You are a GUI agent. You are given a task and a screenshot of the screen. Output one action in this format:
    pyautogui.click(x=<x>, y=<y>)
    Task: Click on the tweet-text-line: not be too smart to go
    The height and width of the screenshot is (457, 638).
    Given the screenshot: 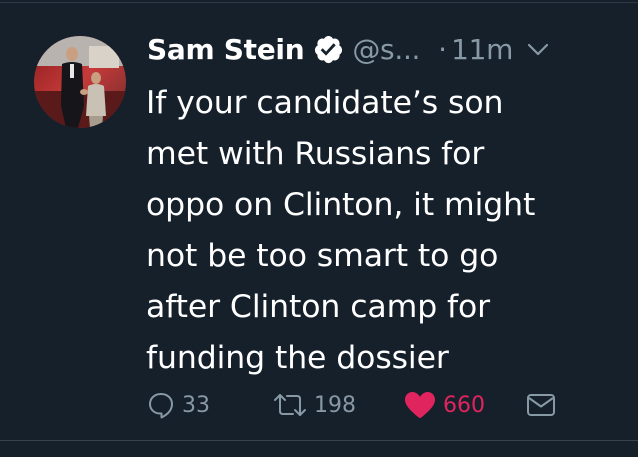 What is the action you would take?
    pyautogui.click(x=322, y=256)
    